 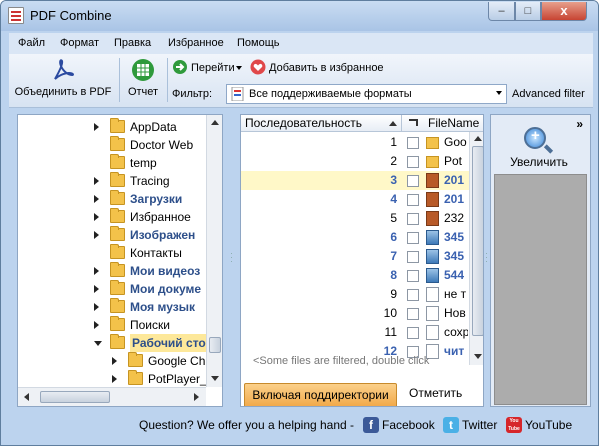 What do you see at coordinates (63, 81) in the screenshot?
I see `merge-pdf-button: Объединить в PDF` at bounding box center [63, 81].